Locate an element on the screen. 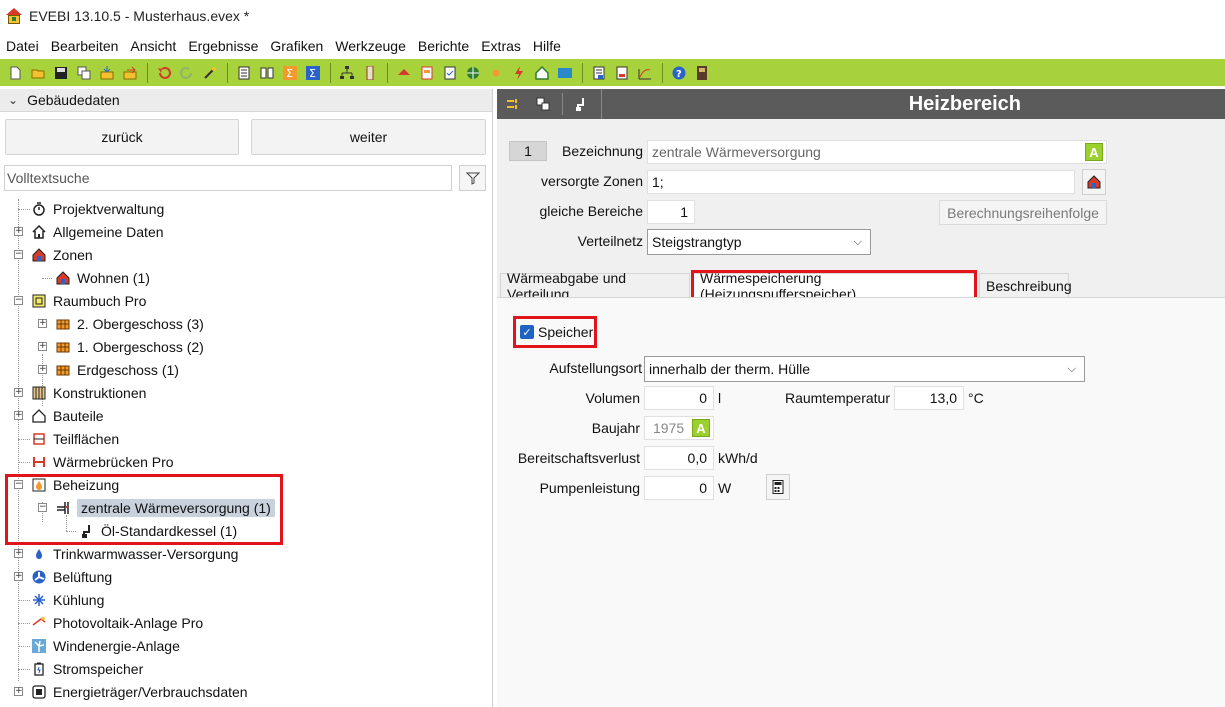 The image size is (1225, 707). back-button: zurück is located at coordinates (122, 137).